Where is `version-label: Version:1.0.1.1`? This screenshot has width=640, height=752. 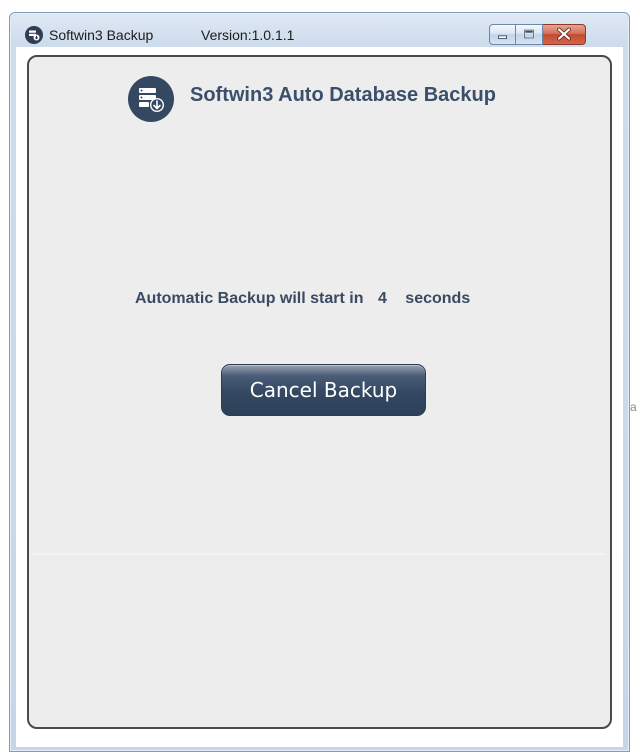
version-label: Version:1.0.1.1 is located at coordinates (248, 35).